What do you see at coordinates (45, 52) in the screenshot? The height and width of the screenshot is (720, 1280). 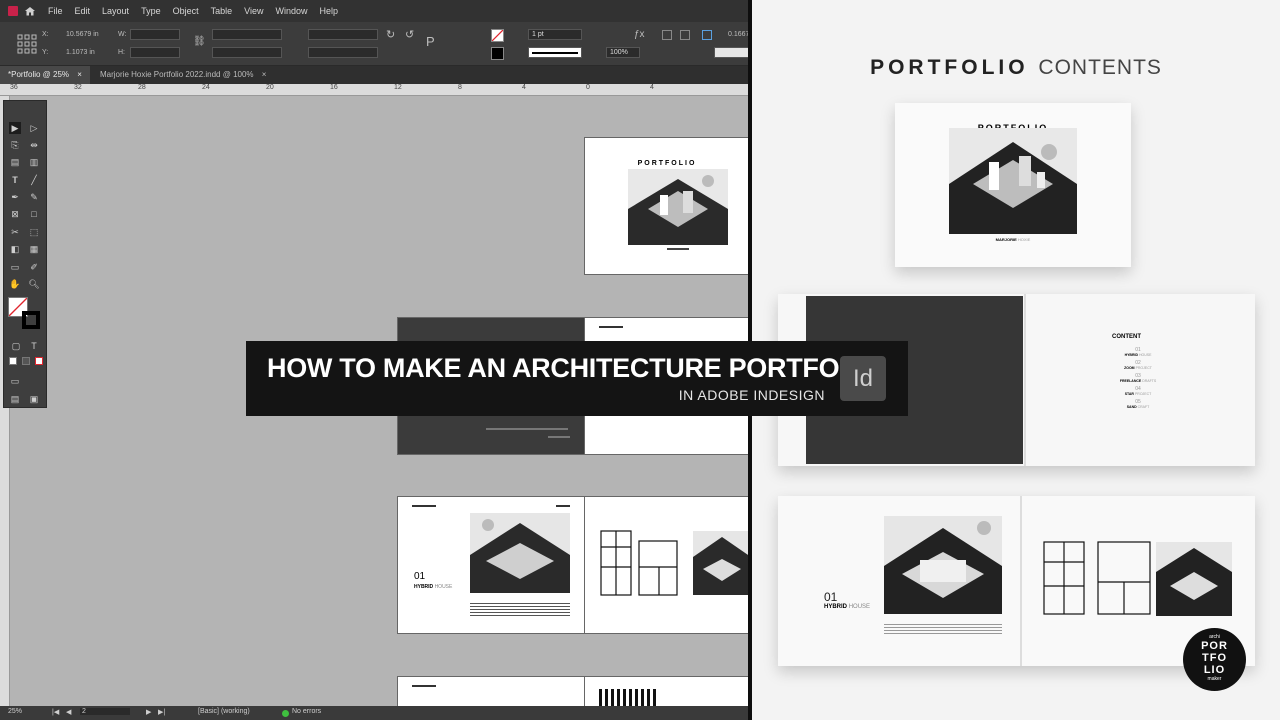 I see `y-label: Y:` at bounding box center [45, 52].